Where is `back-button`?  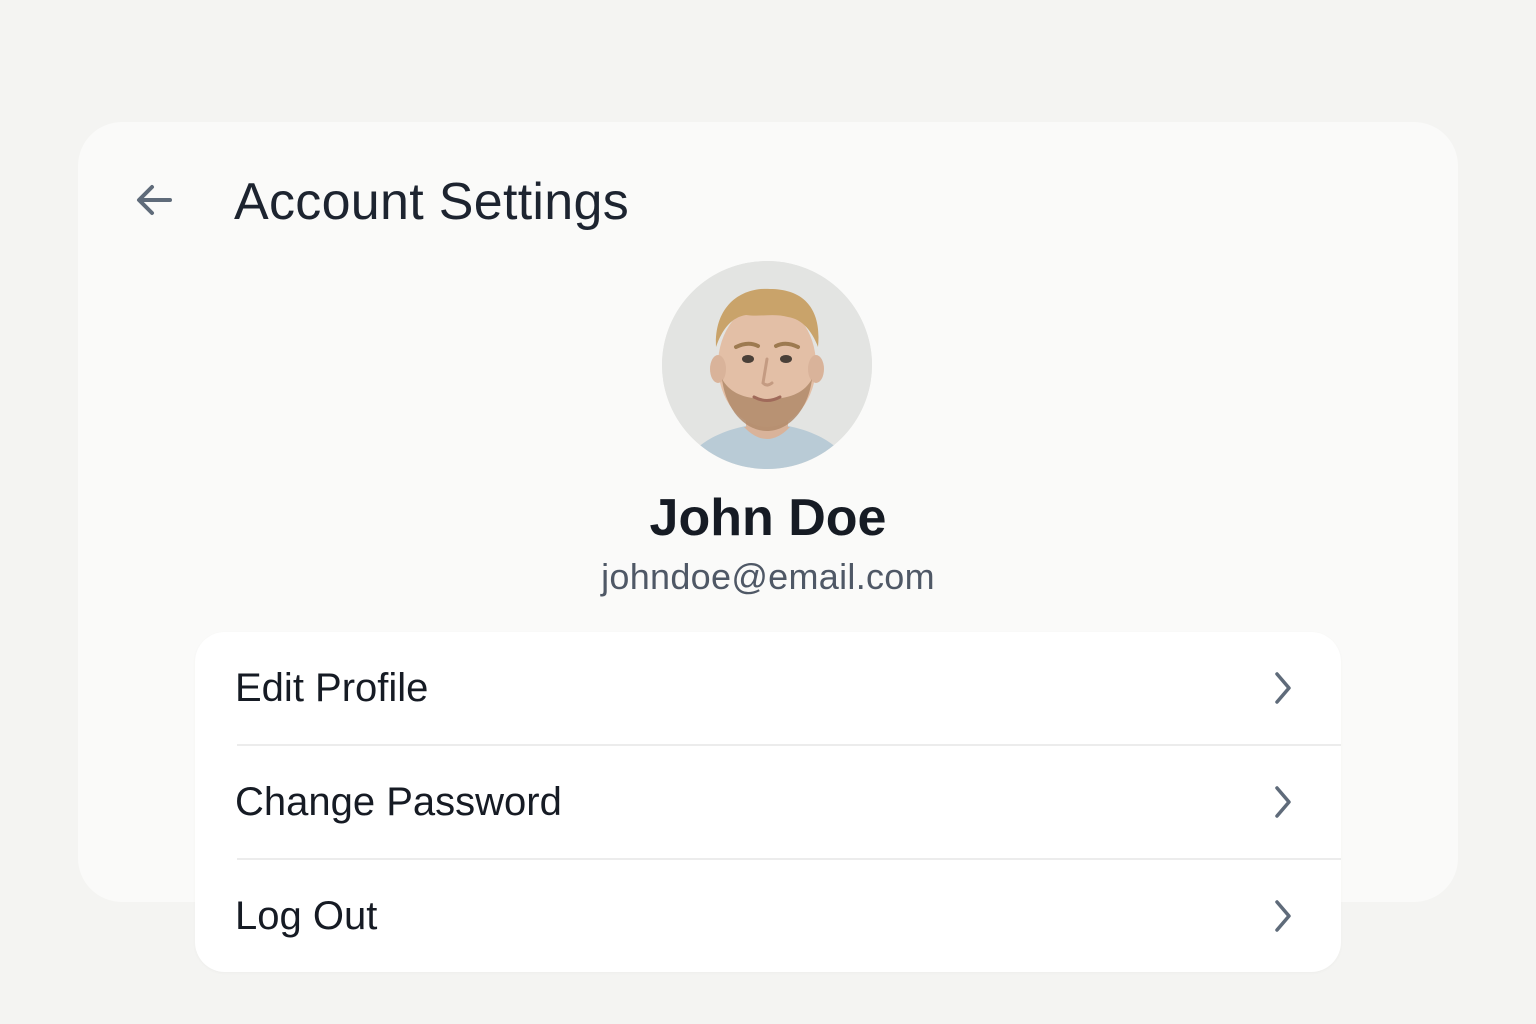
back-button is located at coordinates (154, 200).